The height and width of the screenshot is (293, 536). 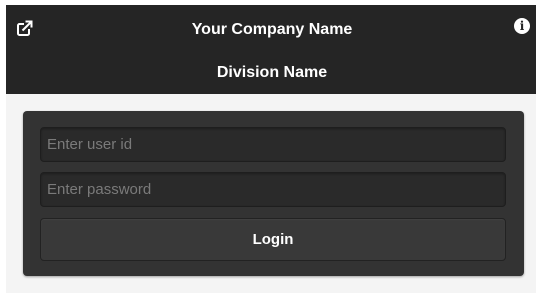 I want to click on info-glyph: i, so click(x=522, y=26).